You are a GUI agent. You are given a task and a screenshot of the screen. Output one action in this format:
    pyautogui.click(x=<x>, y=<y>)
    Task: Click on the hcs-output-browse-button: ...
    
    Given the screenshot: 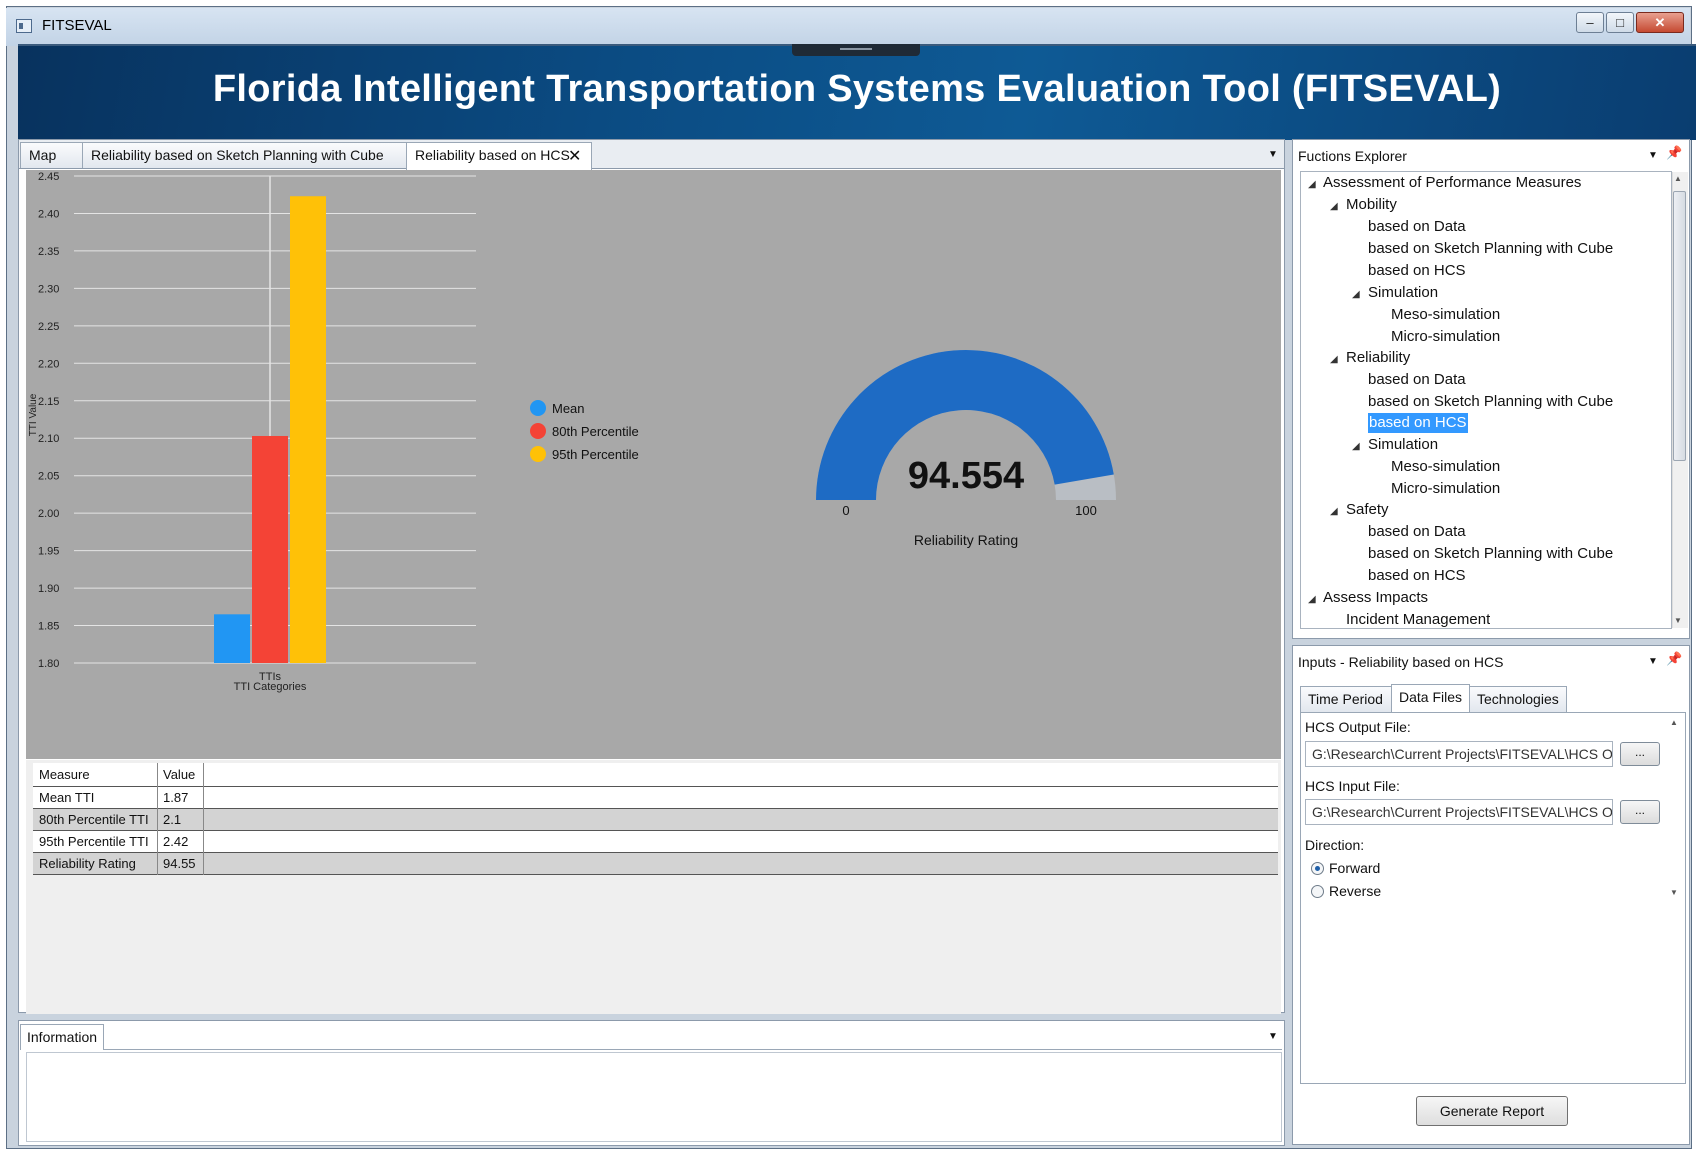 What is the action you would take?
    pyautogui.click(x=1640, y=754)
    